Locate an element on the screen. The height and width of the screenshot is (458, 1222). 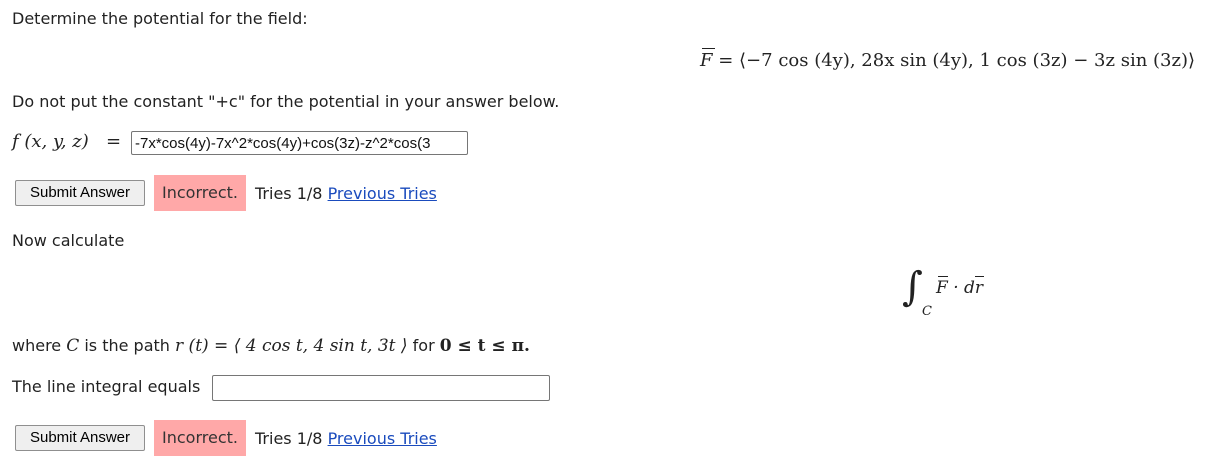
previous-tries-link-2: Previous Tries is located at coordinates (382, 438).